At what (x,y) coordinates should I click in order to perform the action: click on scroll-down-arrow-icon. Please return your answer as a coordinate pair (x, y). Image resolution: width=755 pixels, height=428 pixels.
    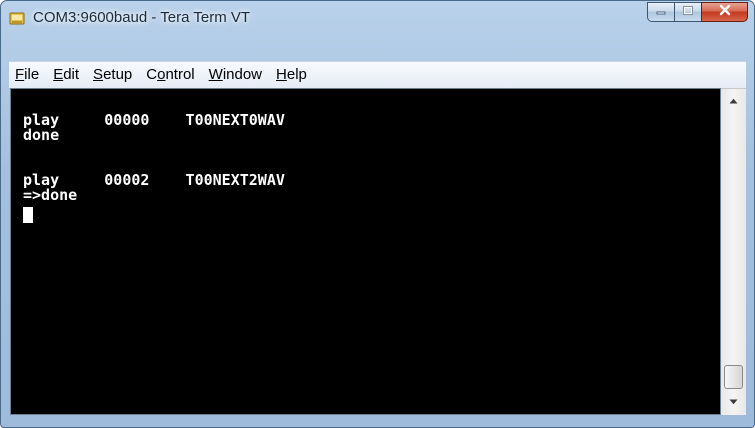
    Looking at the image, I should click on (733, 401).